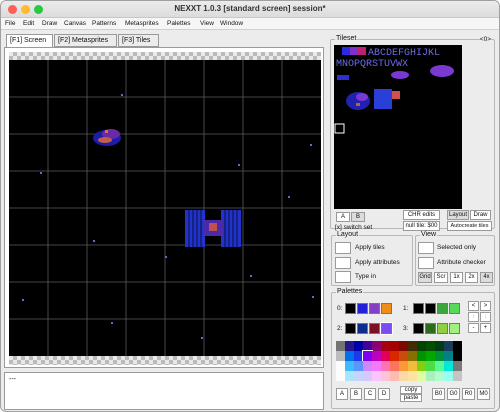 The width and height of the screenshot is (500, 412). I want to click on emph-r0-button: R0, so click(468, 394).